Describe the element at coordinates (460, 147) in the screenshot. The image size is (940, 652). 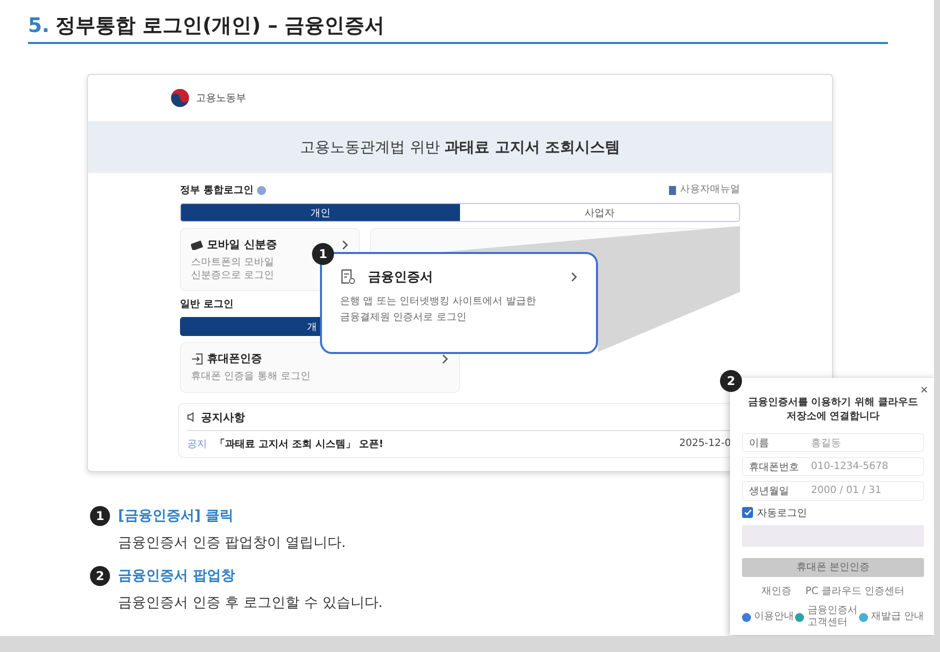
I see `system-title: 고용노동관계법 위반 과태료 고지서 조회시스템` at that location.